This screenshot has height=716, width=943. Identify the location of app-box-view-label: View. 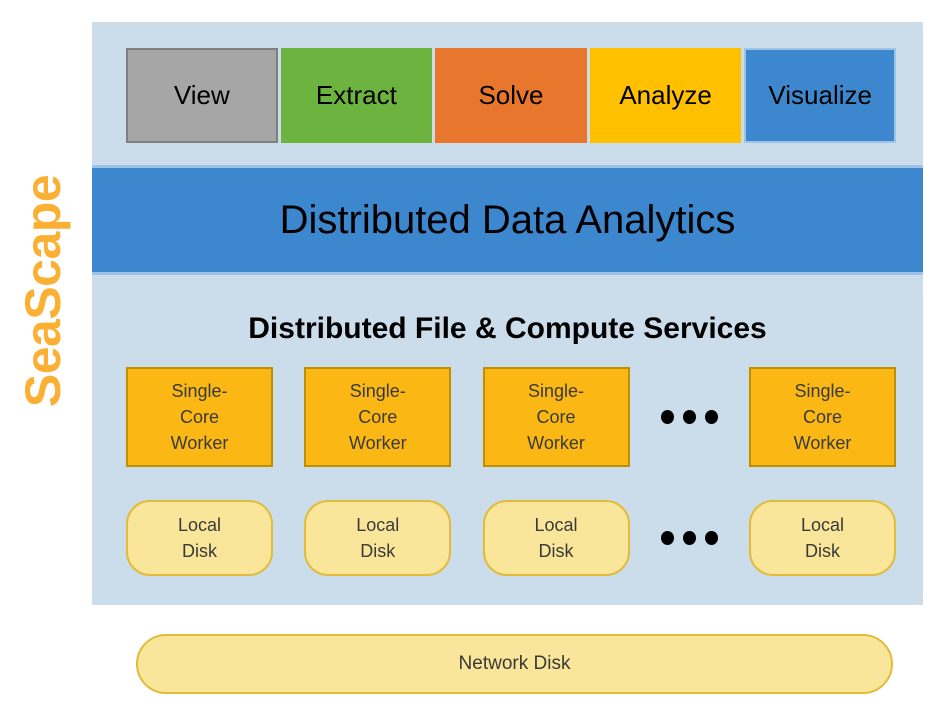
(201, 95).